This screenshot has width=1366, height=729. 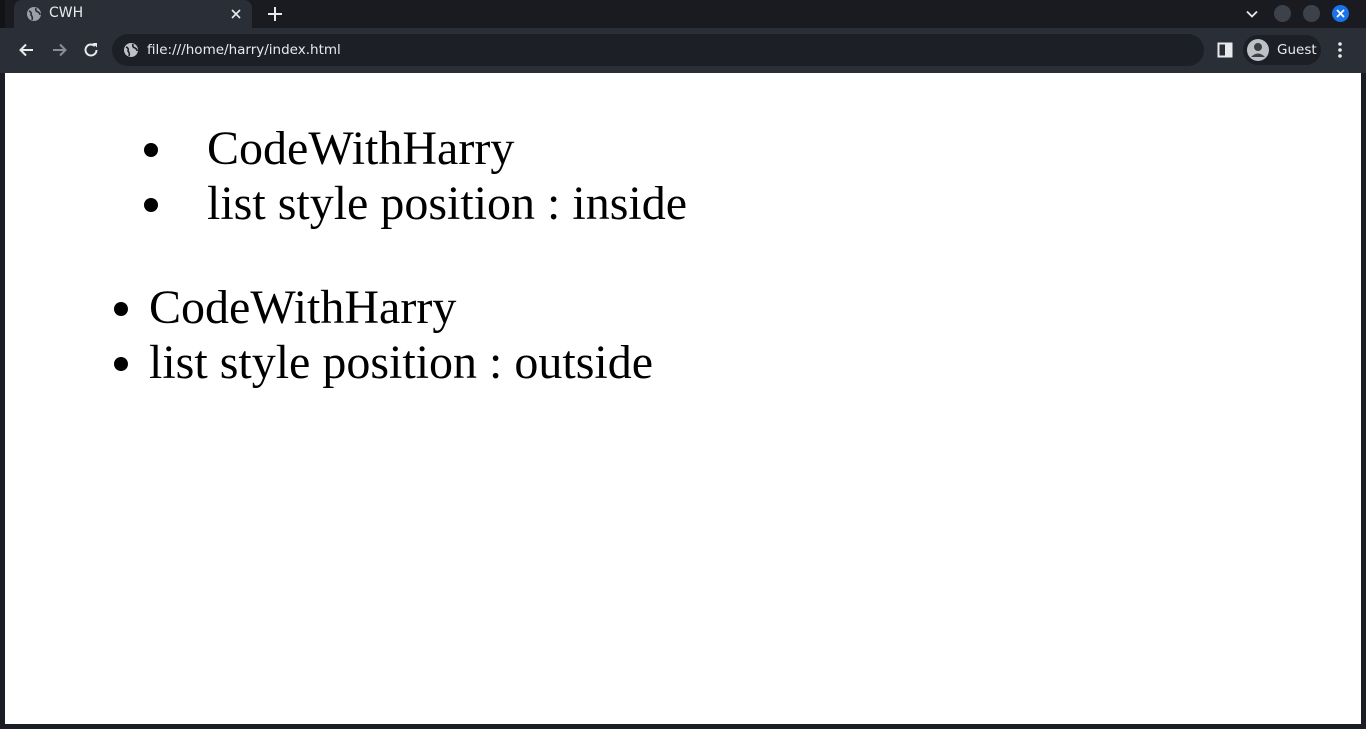 What do you see at coordinates (1282, 13) in the screenshot?
I see `minimize-button` at bounding box center [1282, 13].